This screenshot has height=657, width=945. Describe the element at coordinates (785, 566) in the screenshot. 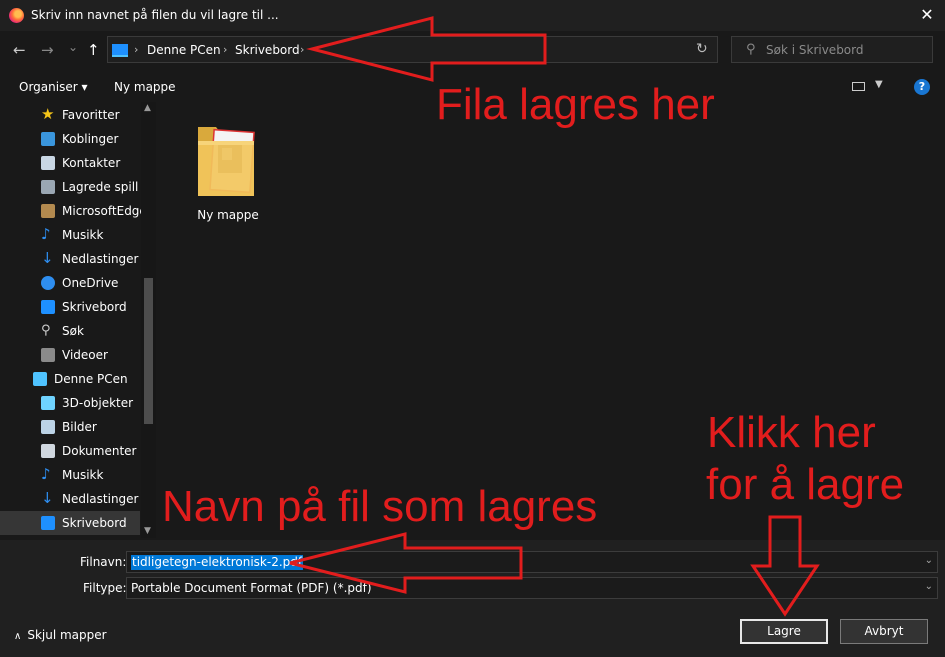

I see `arrow-to-save-button` at that location.